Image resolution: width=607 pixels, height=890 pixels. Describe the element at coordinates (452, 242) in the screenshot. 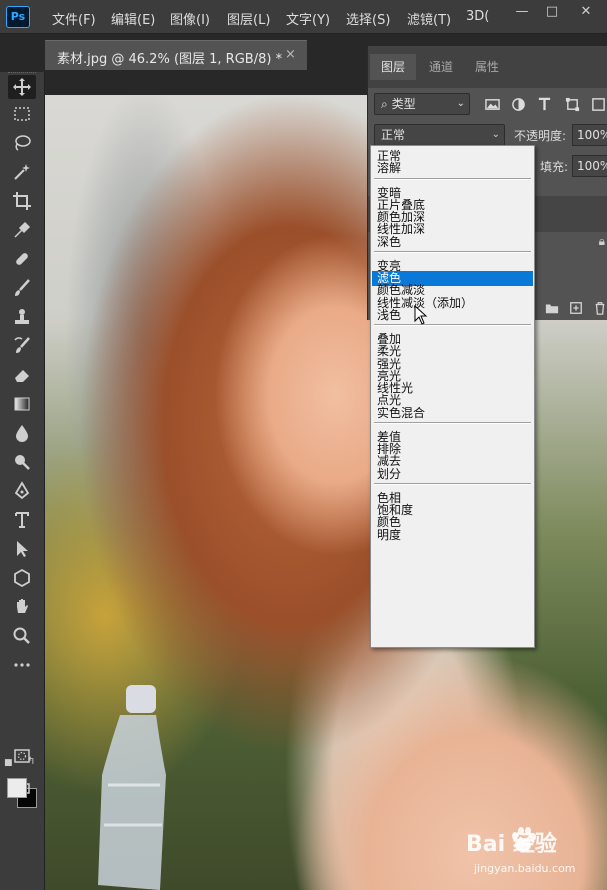

I see `blend-mode-option: 深色` at that location.